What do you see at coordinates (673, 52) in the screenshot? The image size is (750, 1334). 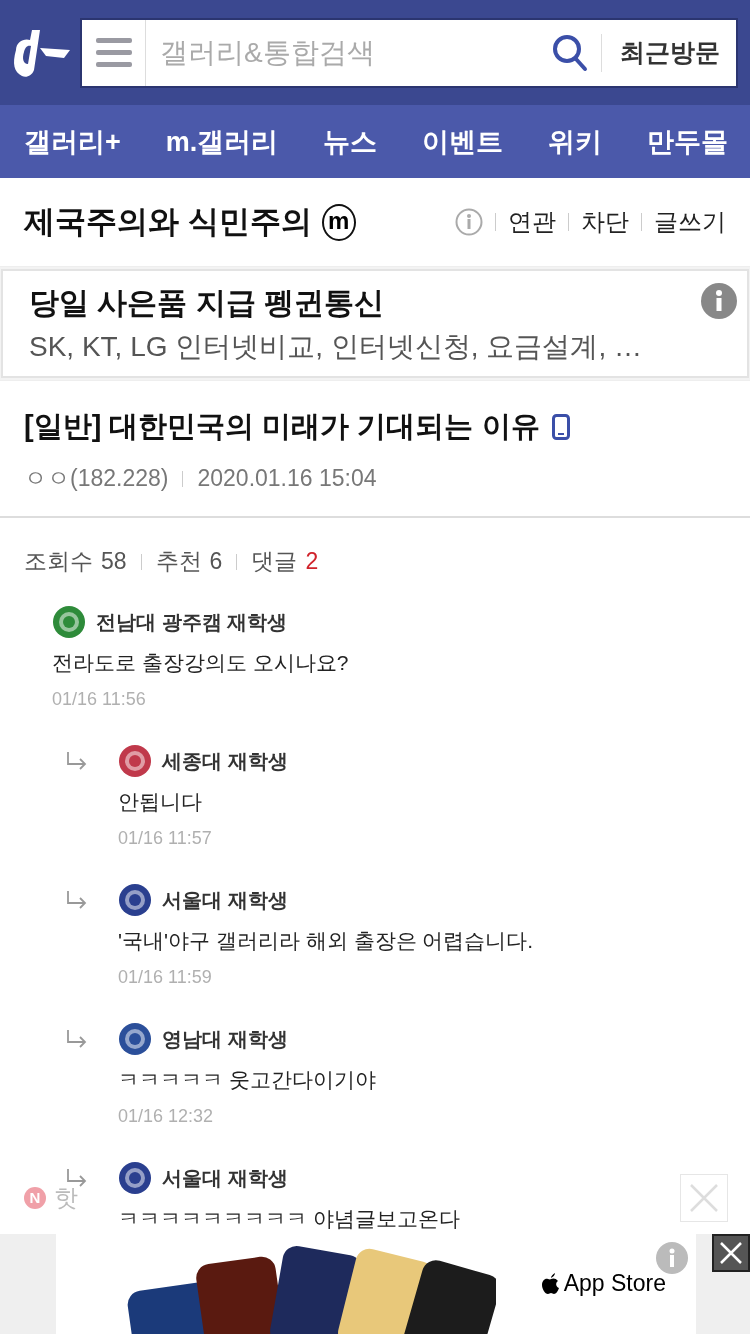 I see `recent-visits-button: 최근방문` at bounding box center [673, 52].